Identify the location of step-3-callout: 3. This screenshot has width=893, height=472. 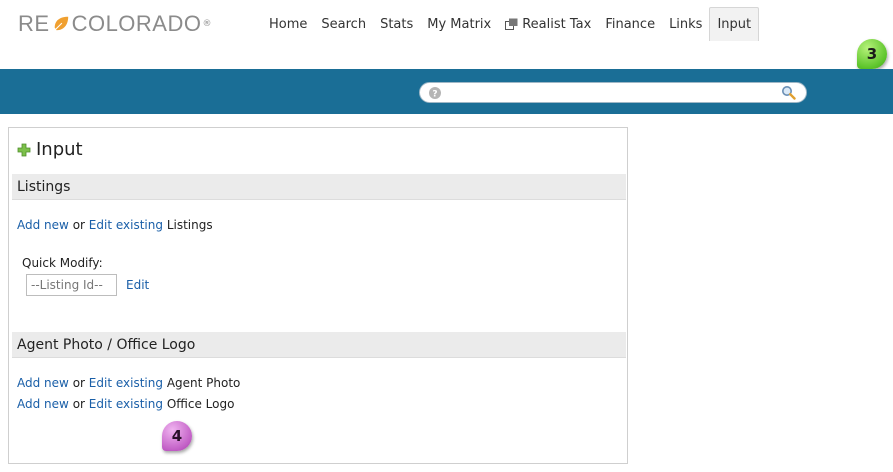
(872, 54).